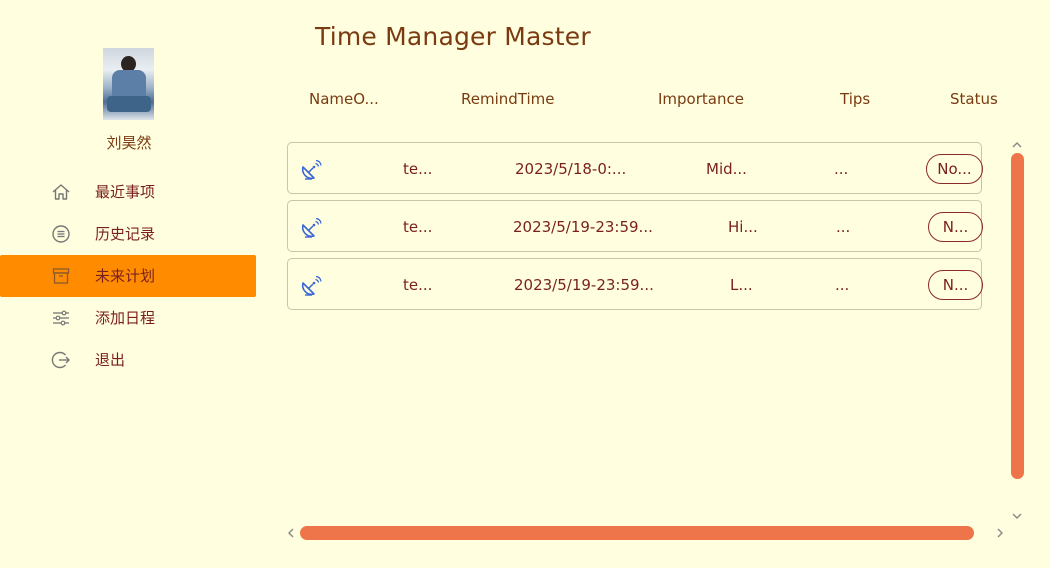 The width and height of the screenshot is (1050, 568). What do you see at coordinates (453, 36) in the screenshot?
I see `app-title: Time Manager Master` at bounding box center [453, 36].